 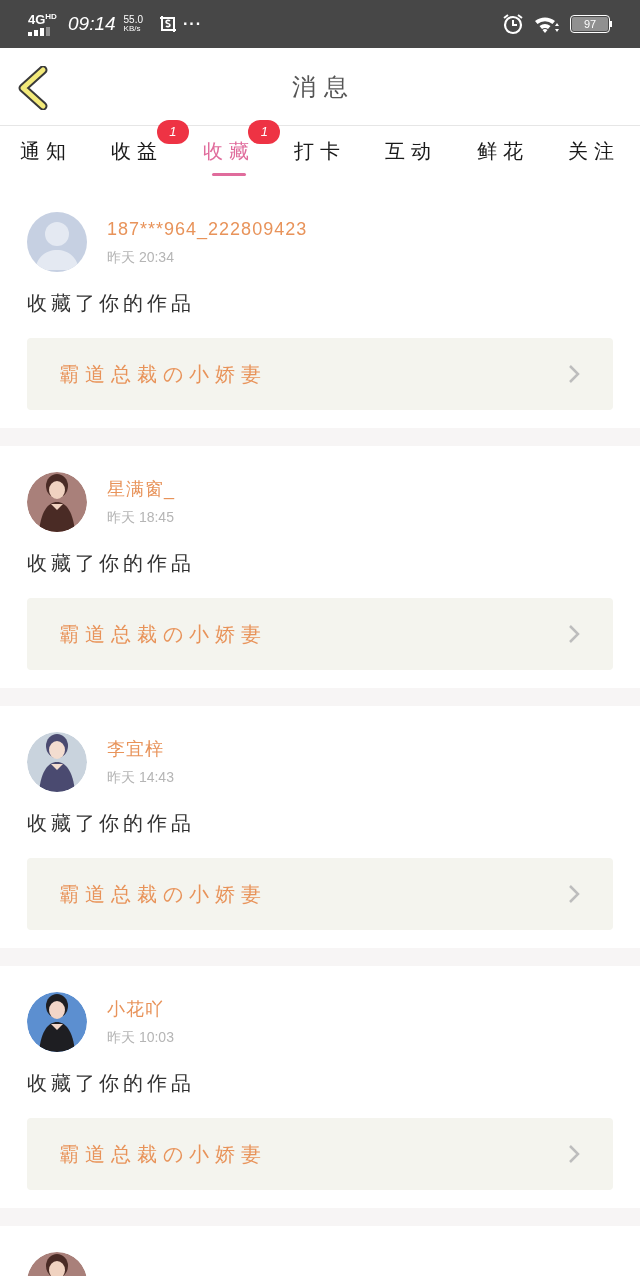 What do you see at coordinates (141, 490) in the screenshot?
I see `username: 星满窗_` at bounding box center [141, 490].